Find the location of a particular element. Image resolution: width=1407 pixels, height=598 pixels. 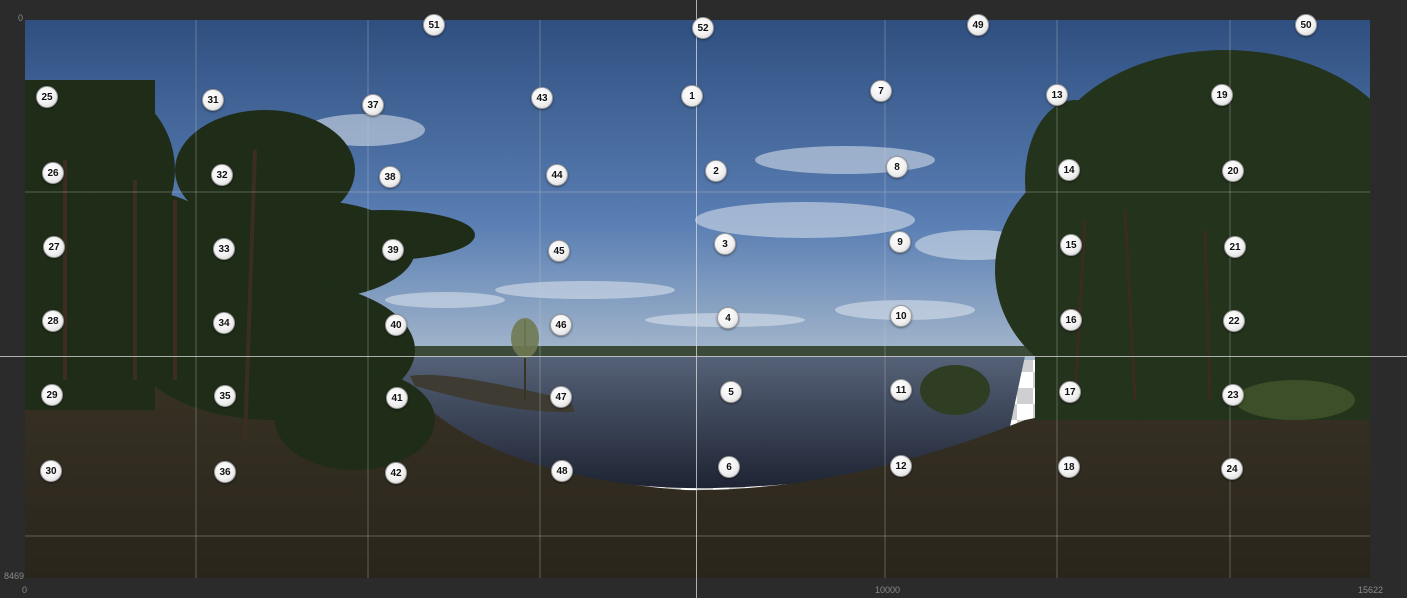

control-point-marker-46: 46 is located at coordinates (561, 325).